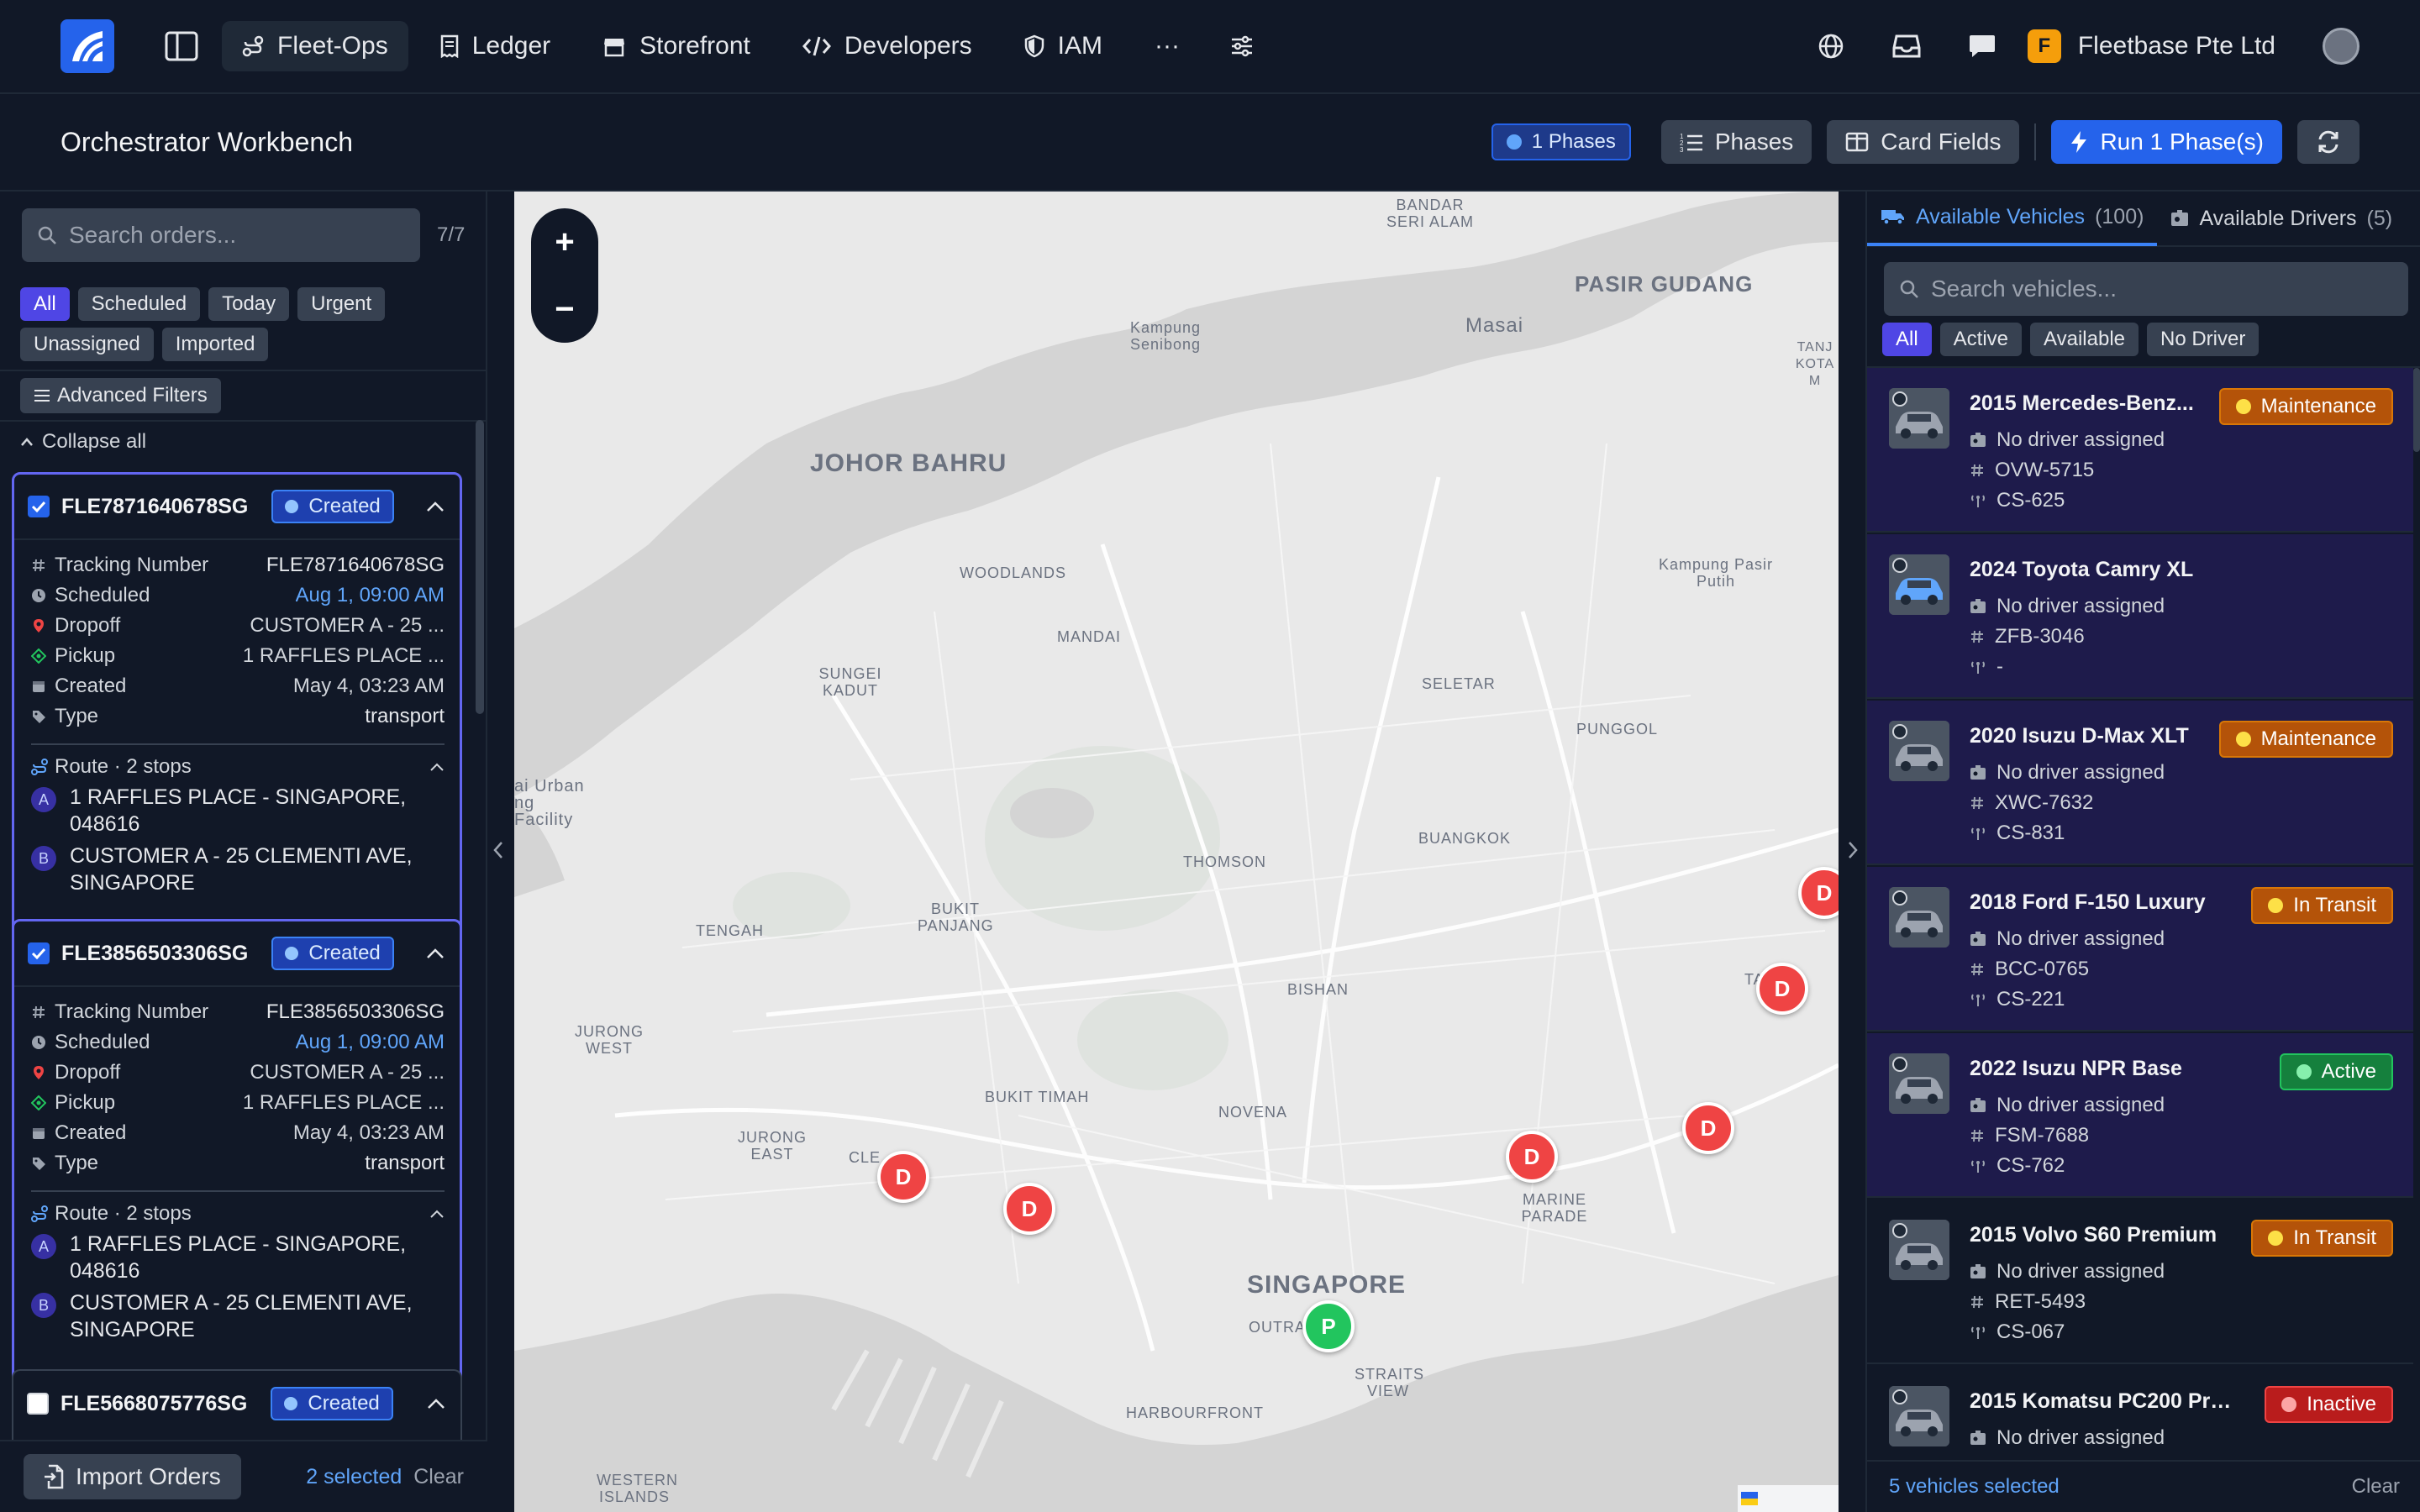 The image size is (2420, 1512). Describe the element at coordinates (2031, 833) in the screenshot. I see `vehicle-device-text: CS-831` at that location.